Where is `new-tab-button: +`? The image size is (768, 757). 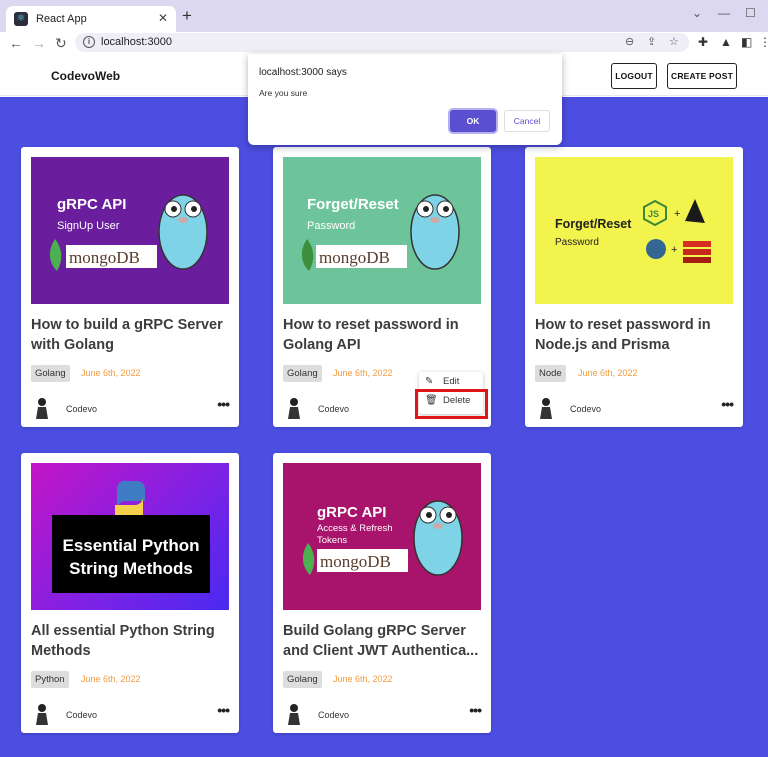
new-tab-button: + is located at coordinates (187, 16).